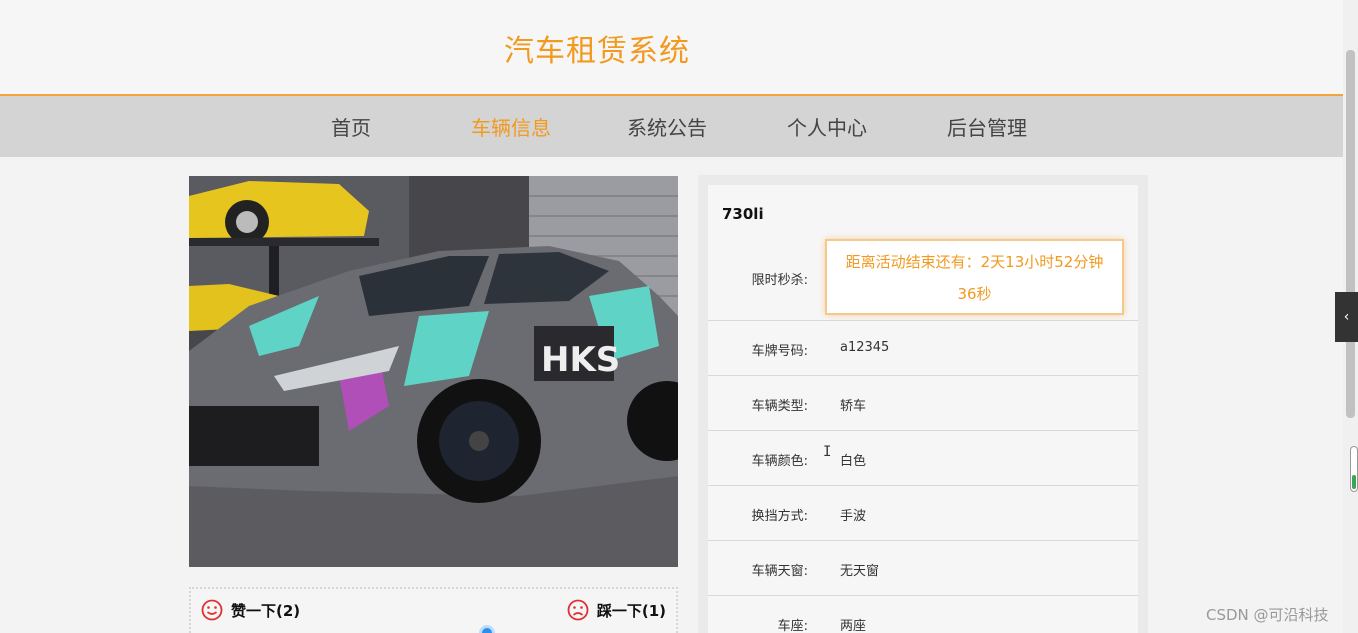 This screenshot has height=633, width=1358. I want to click on car-name: 730li, so click(743, 214).